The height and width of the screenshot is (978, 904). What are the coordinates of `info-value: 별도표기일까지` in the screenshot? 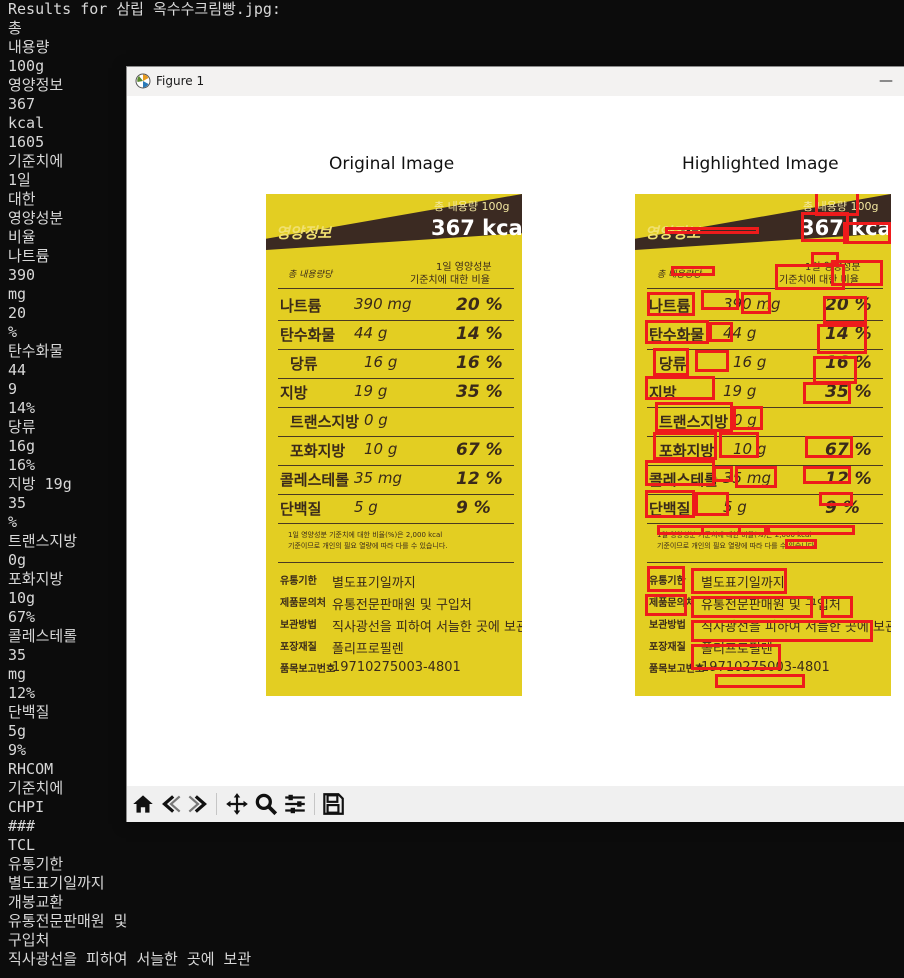 It's located at (374, 583).